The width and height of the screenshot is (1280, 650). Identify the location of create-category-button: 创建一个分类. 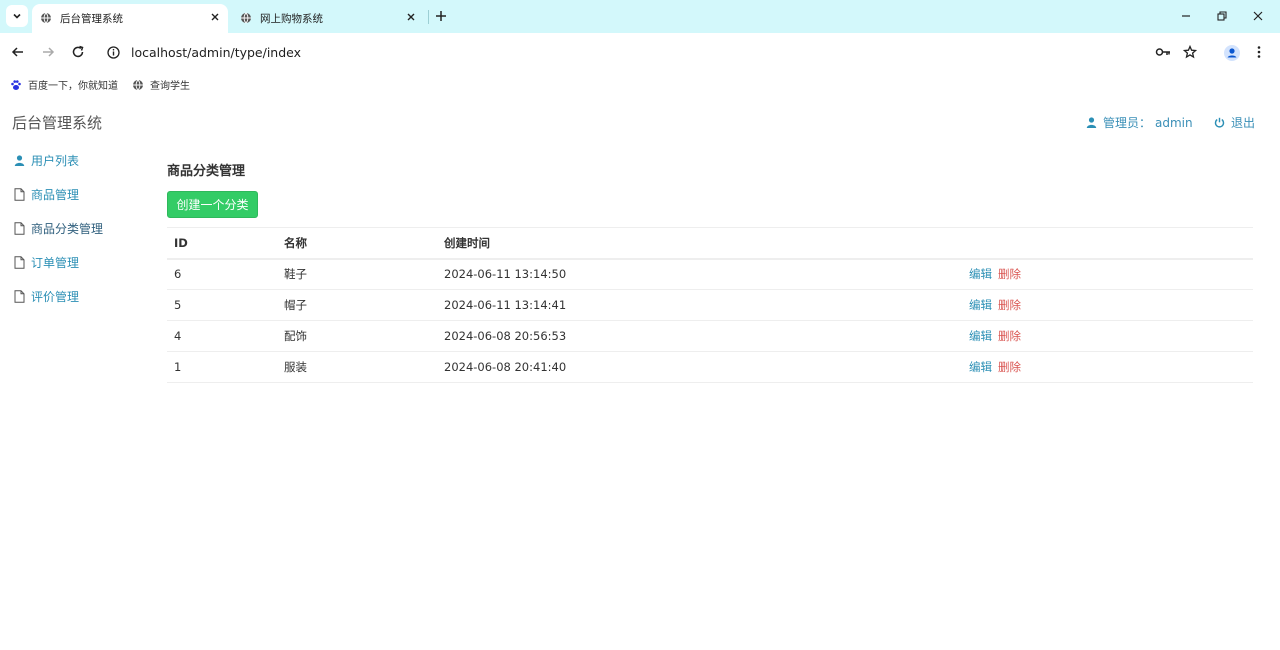
(212, 204).